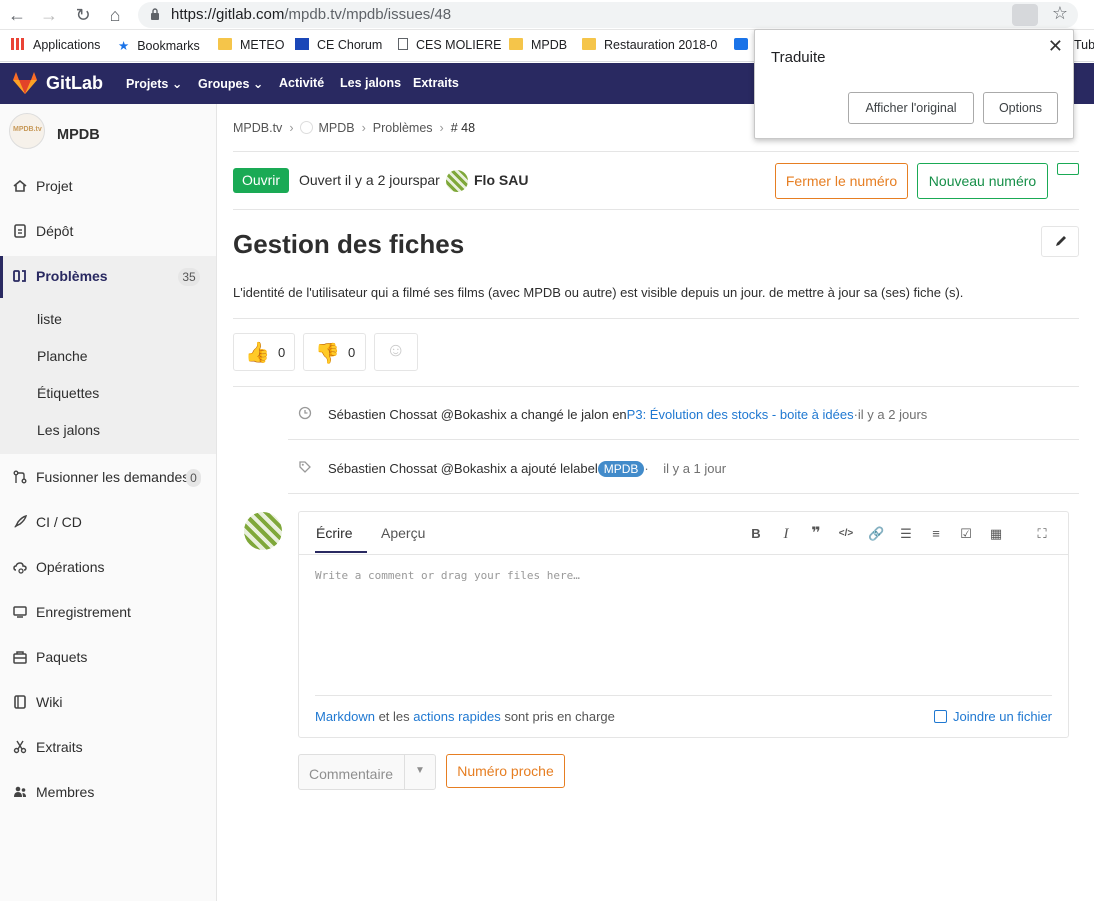 Image resolution: width=1094 pixels, height=901 pixels. What do you see at coordinates (59, 522) in the screenshot?
I see `sidebar-item-label: CI / CD` at bounding box center [59, 522].